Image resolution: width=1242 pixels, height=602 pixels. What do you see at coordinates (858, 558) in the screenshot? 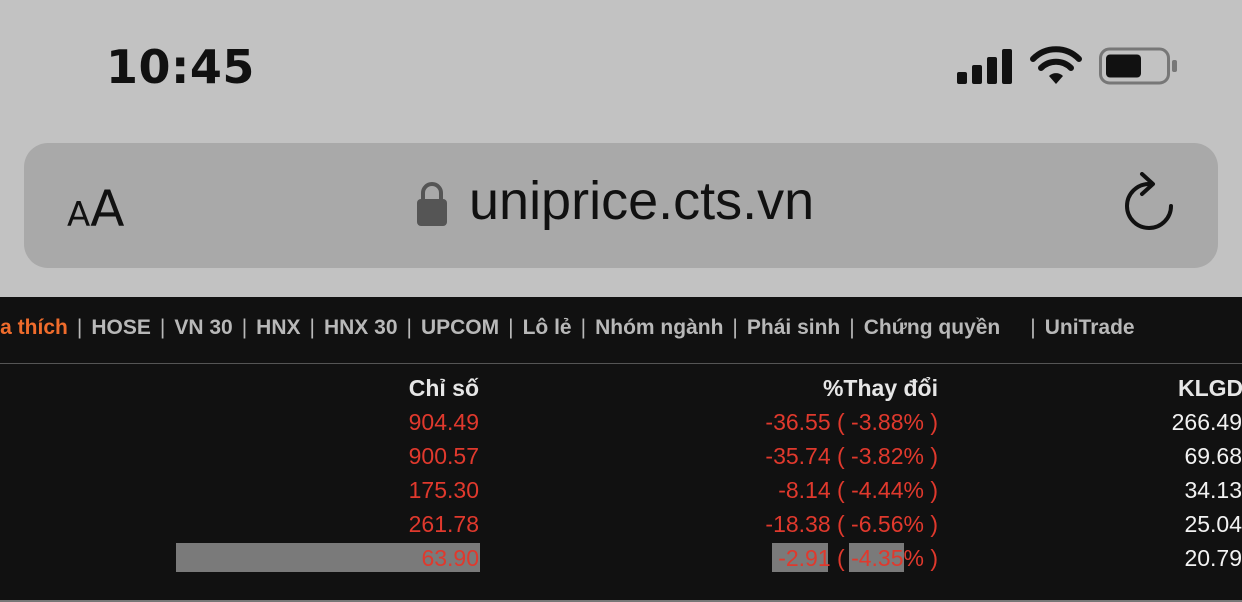
I see `change-value: -2.91 ( -4.35% )` at bounding box center [858, 558].